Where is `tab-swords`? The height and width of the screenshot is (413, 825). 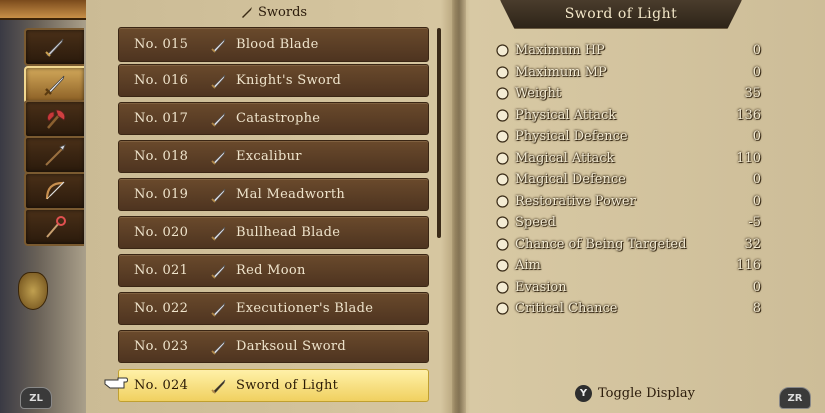 tab-swords is located at coordinates (54, 85).